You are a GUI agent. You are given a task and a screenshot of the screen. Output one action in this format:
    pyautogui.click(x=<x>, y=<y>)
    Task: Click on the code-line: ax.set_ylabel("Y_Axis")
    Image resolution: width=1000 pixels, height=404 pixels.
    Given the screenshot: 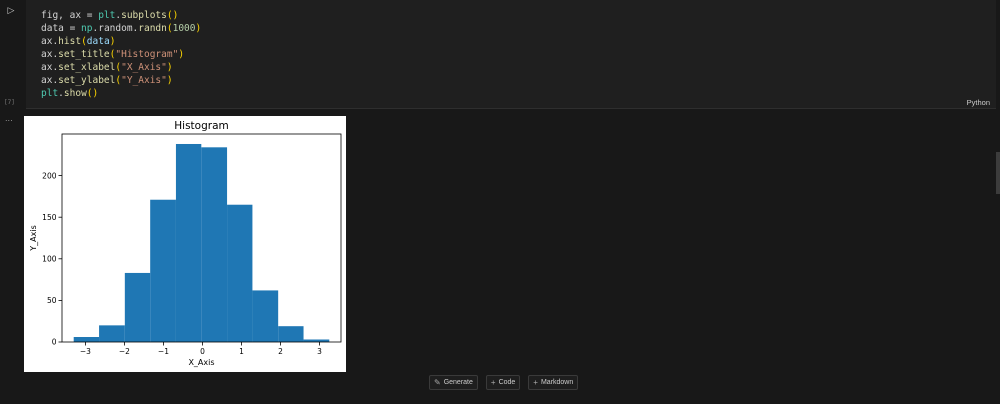 What is the action you would take?
    pyautogui.click(x=107, y=80)
    